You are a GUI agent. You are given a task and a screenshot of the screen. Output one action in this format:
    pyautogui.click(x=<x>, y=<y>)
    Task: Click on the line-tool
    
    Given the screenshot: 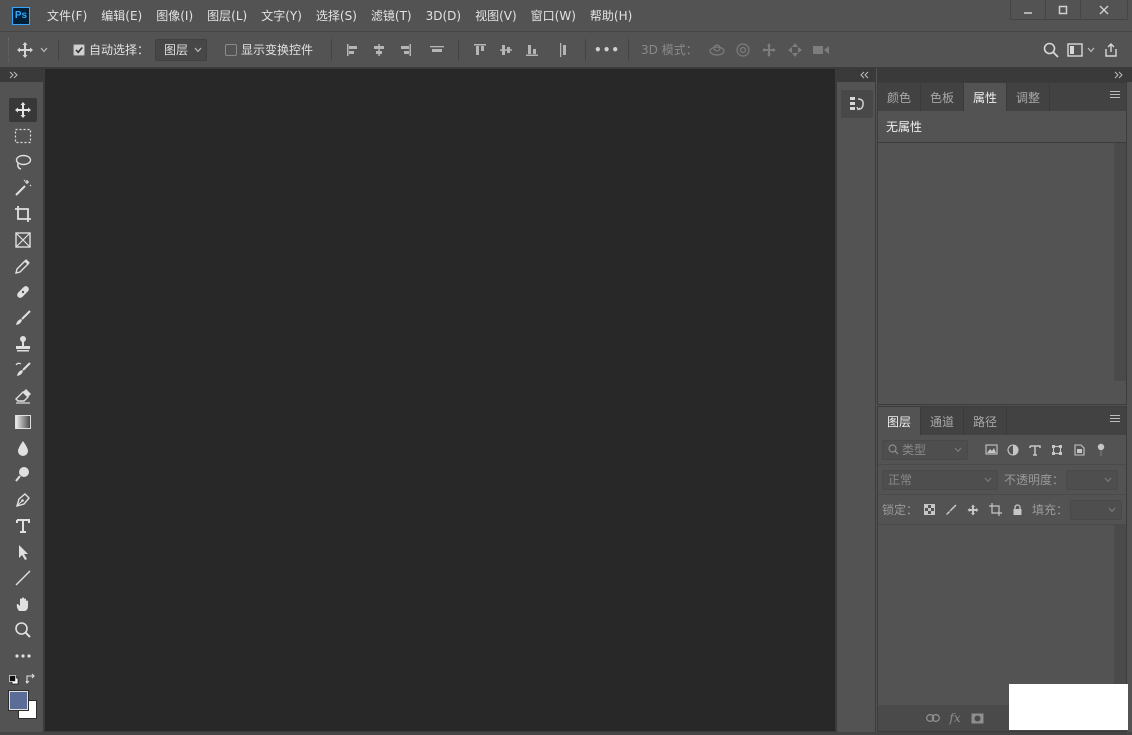 What is the action you would take?
    pyautogui.click(x=23, y=578)
    